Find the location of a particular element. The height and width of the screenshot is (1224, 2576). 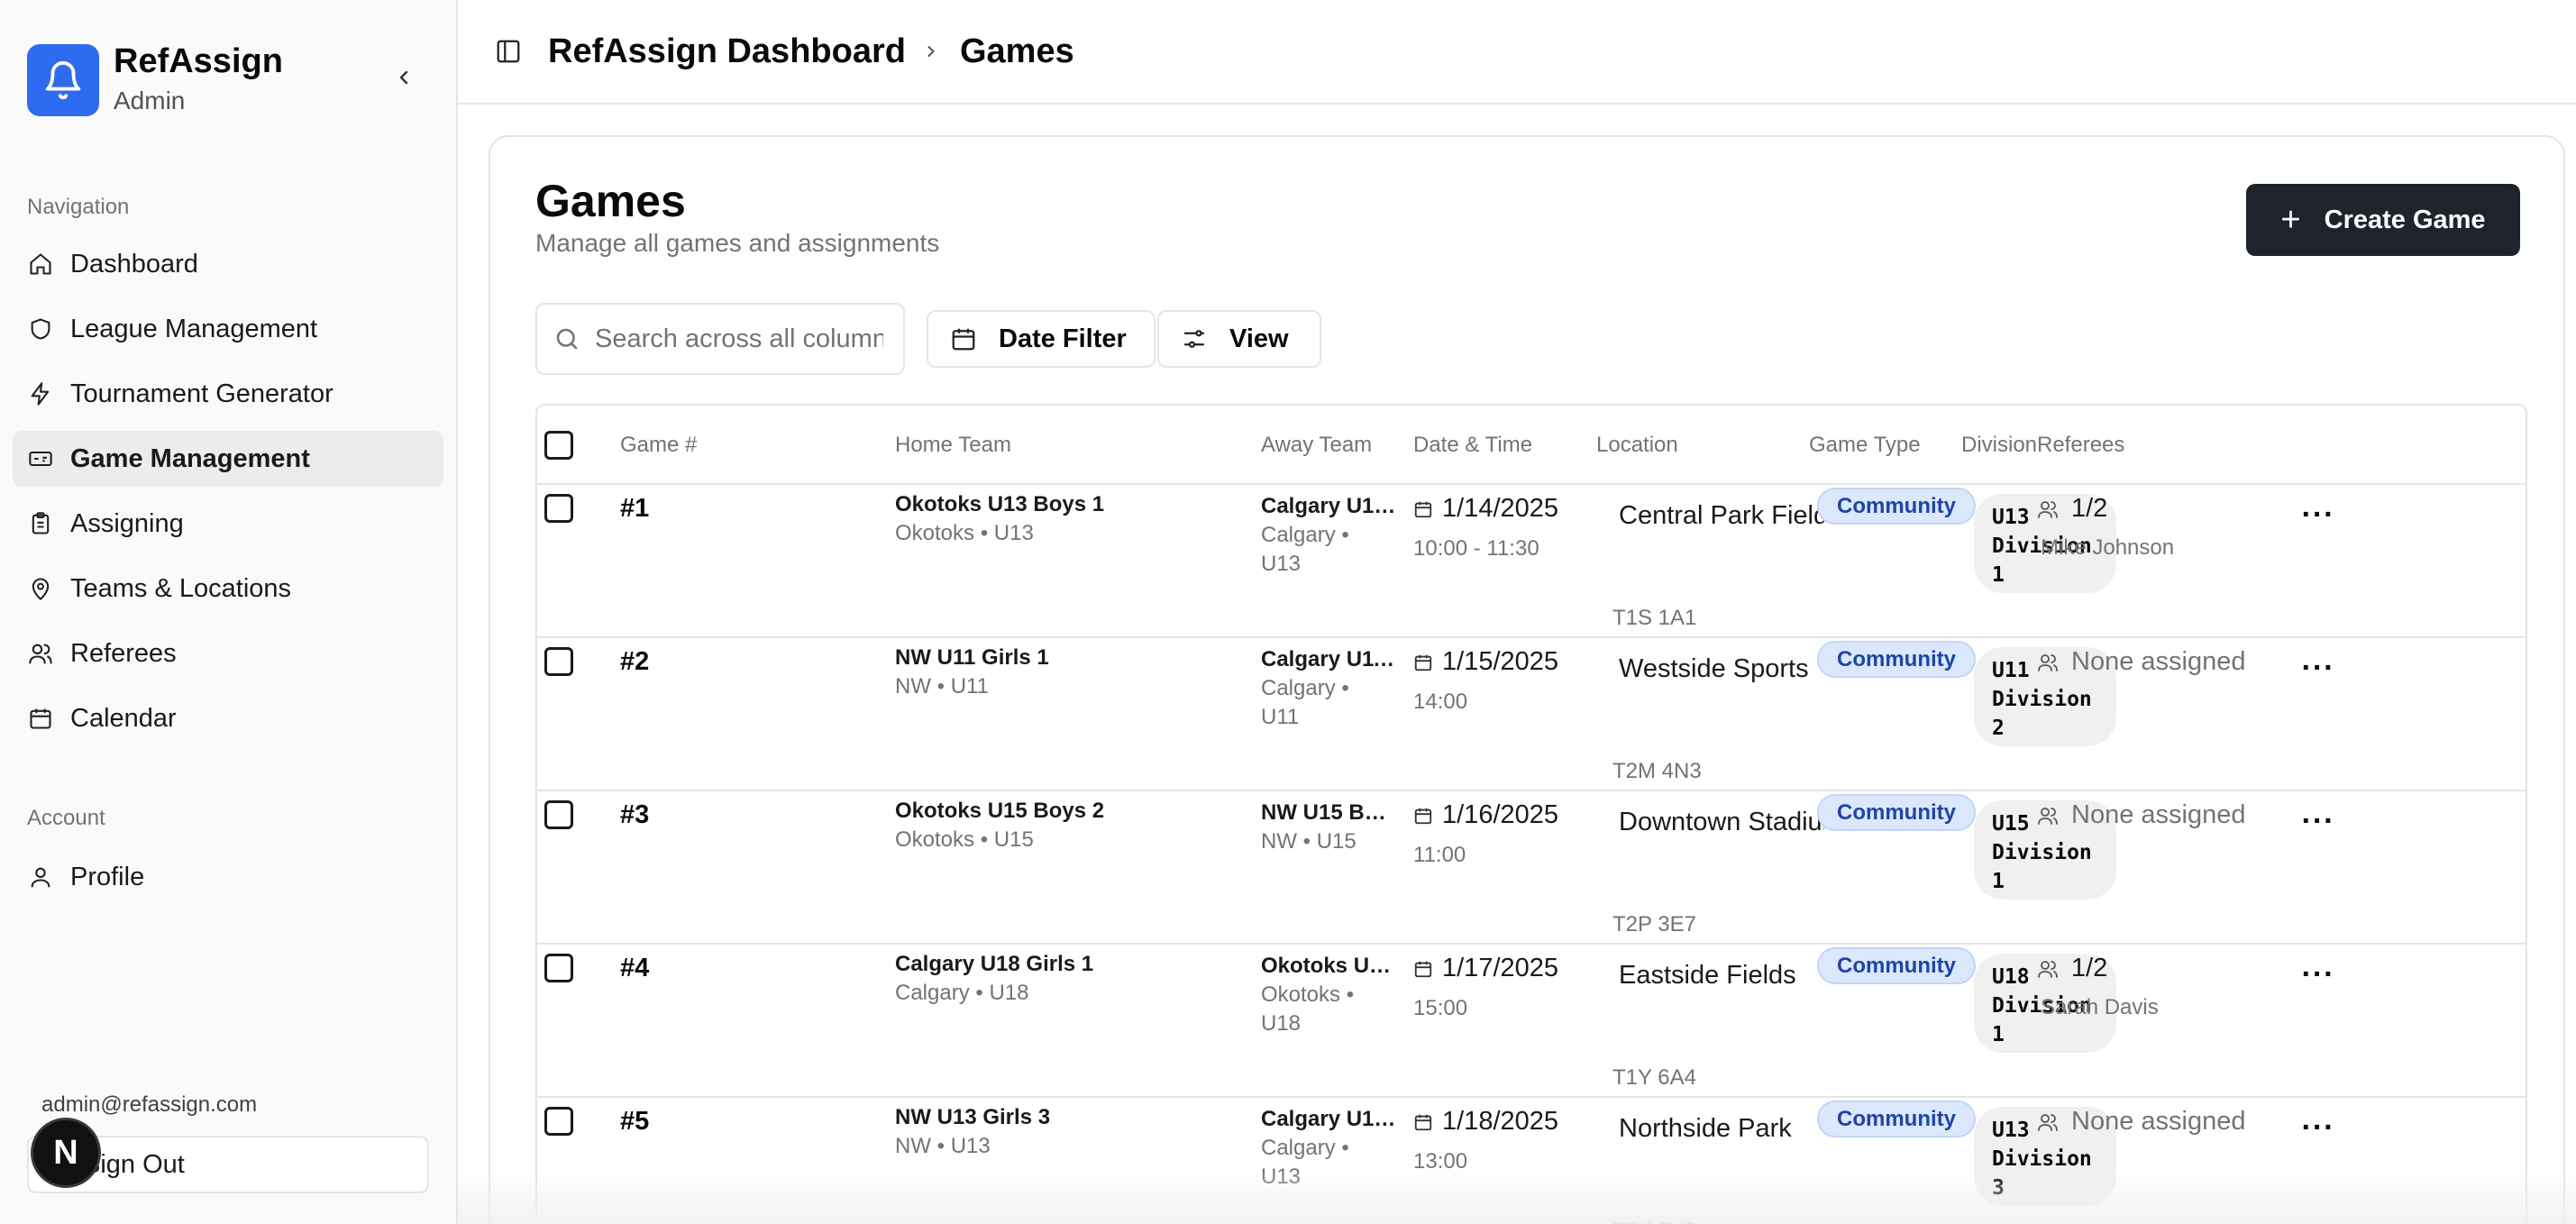

referees-cell: None assigned is located at coordinates (2141, 662).